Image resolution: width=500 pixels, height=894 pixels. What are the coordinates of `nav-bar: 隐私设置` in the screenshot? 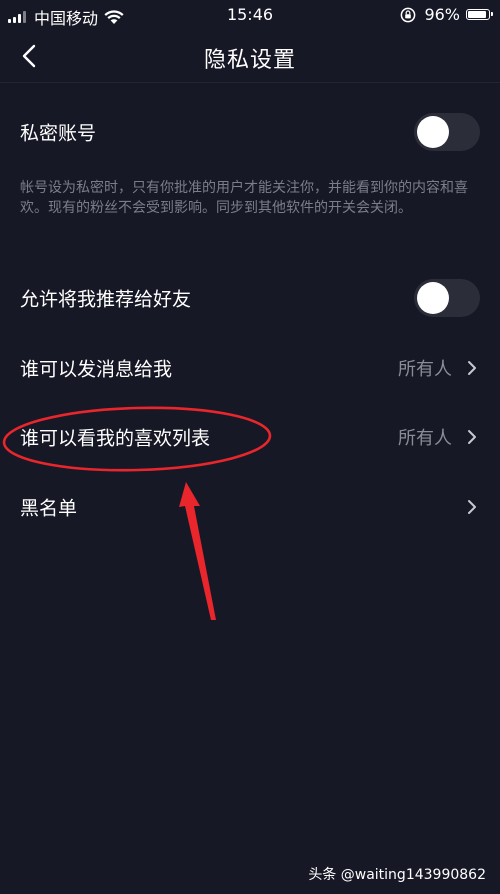 It's located at (250, 56).